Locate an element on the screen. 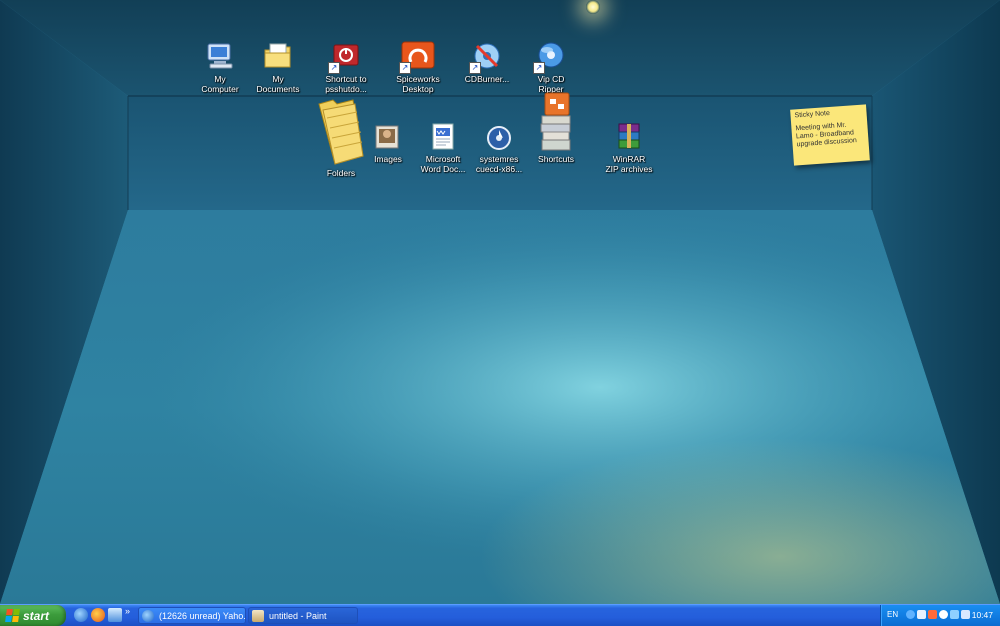  windows-logo-icon is located at coordinates (12, 615).